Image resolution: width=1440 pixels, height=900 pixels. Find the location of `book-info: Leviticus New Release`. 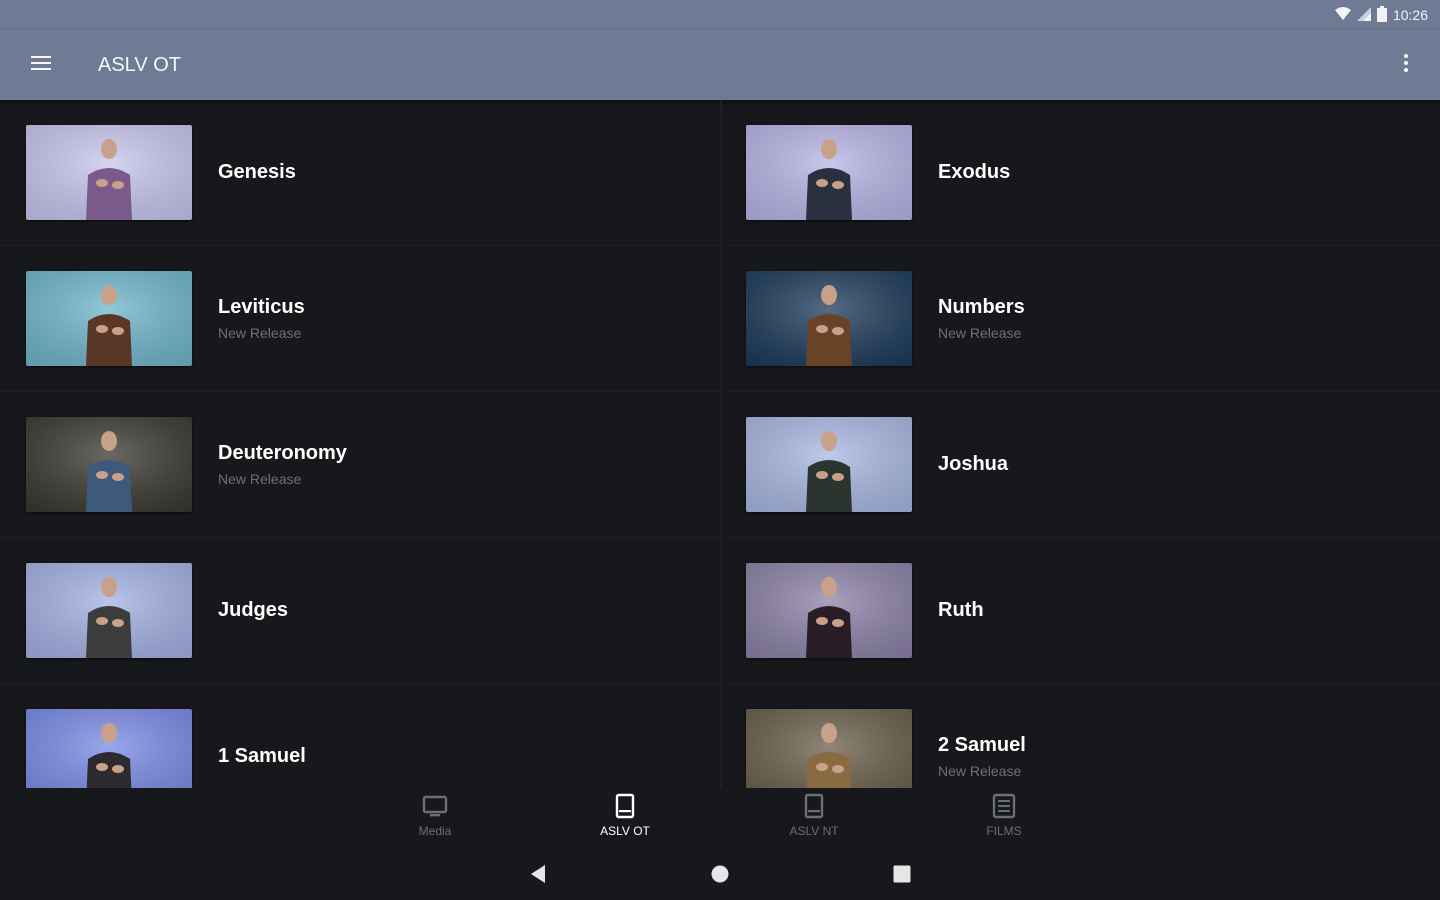

book-info: Leviticus New Release is located at coordinates (261, 318).